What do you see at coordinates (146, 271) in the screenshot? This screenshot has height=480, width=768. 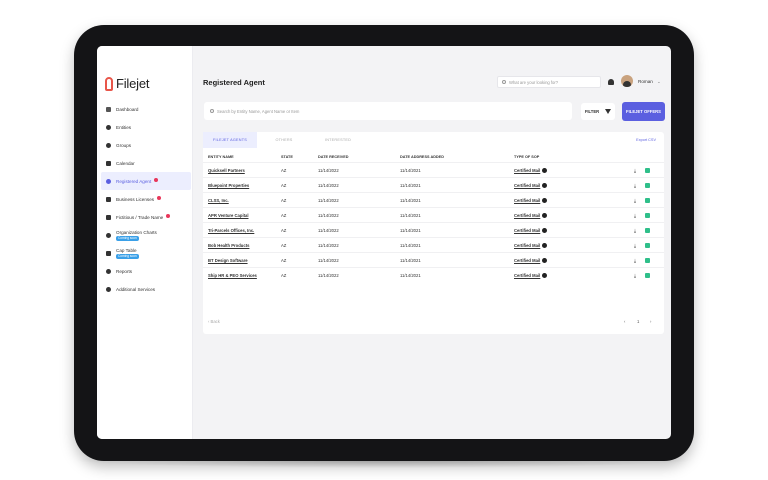 I see `sidebar-item-reports: Reports` at bounding box center [146, 271].